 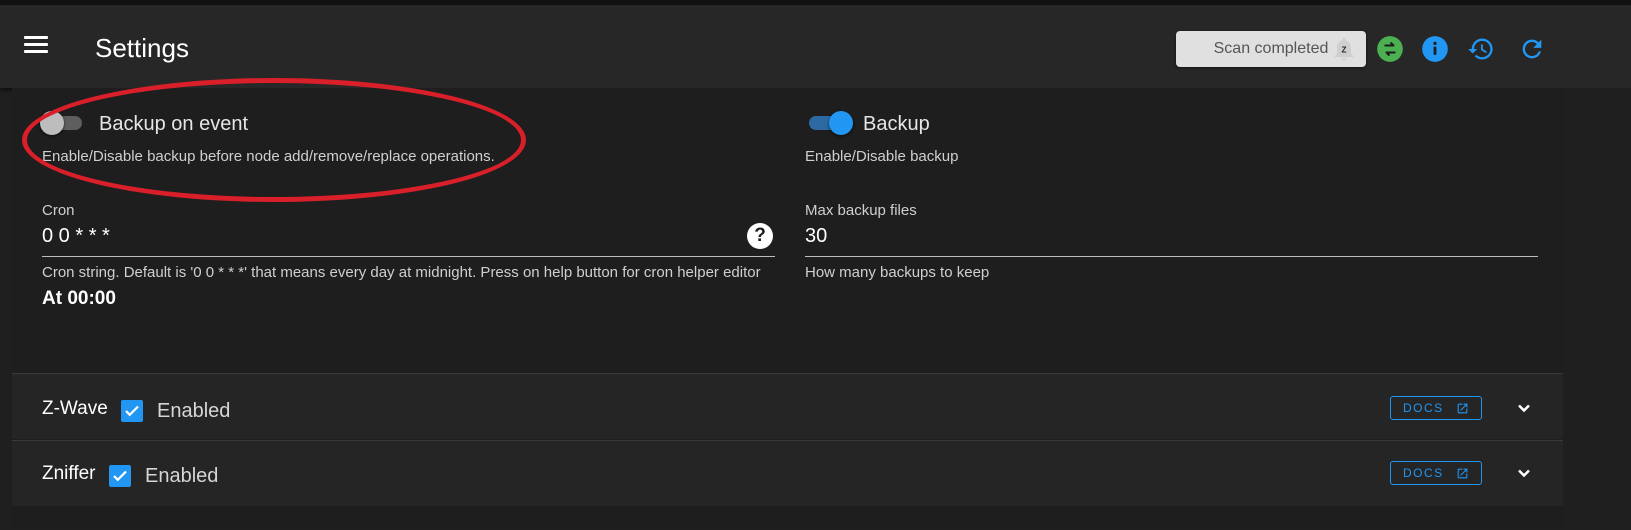 What do you see at coordinates (173, 124) in the screenshot?
I see `backup-on-event-label: Backup on event` at bounding box center [173, 124].